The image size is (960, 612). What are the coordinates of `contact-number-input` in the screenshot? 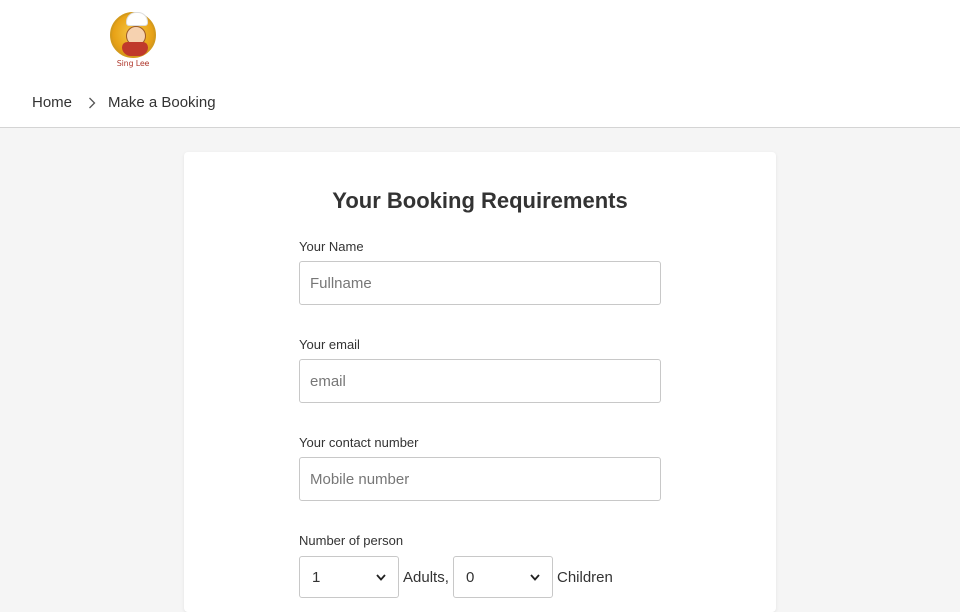 It's located at (480, 479).